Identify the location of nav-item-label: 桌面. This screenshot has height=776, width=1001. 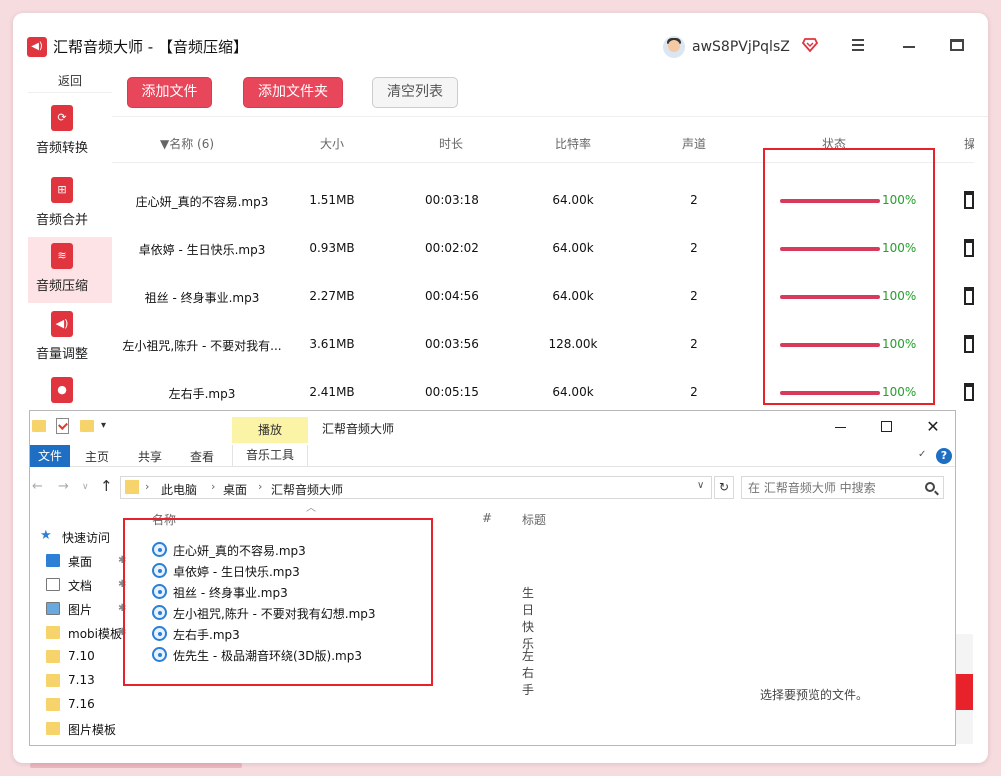
(80, 562).